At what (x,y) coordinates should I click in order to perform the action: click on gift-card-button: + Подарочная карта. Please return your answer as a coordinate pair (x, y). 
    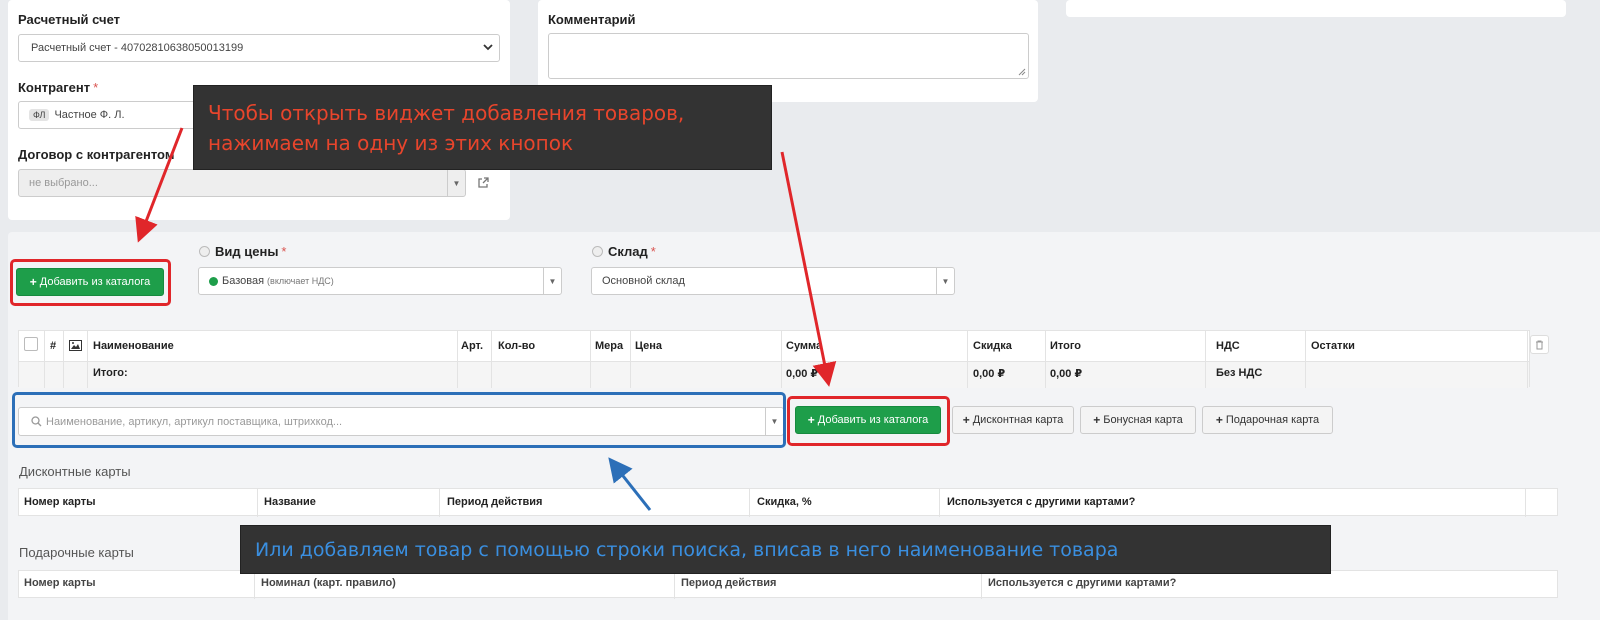
    Looking at the image, I should click on (1267, 420).